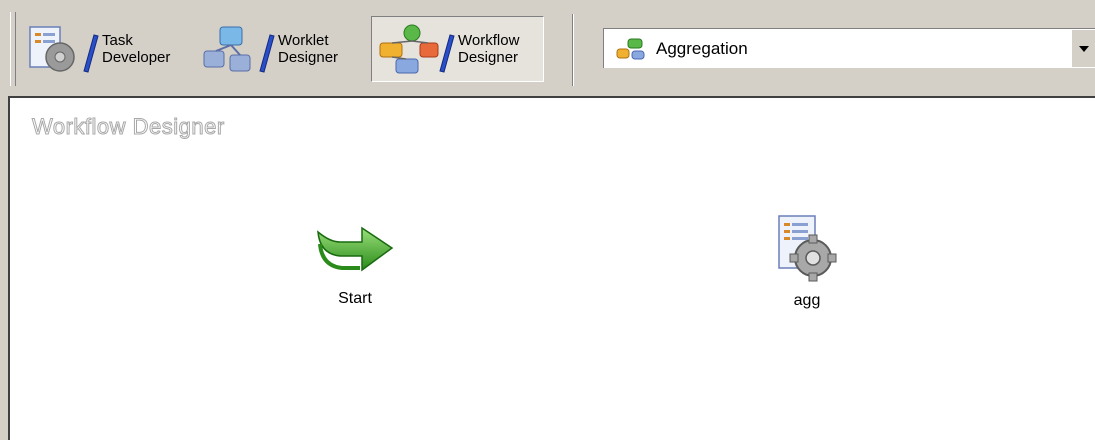  I want to click on task-developer-button: Task Developer, so click(105, 49).